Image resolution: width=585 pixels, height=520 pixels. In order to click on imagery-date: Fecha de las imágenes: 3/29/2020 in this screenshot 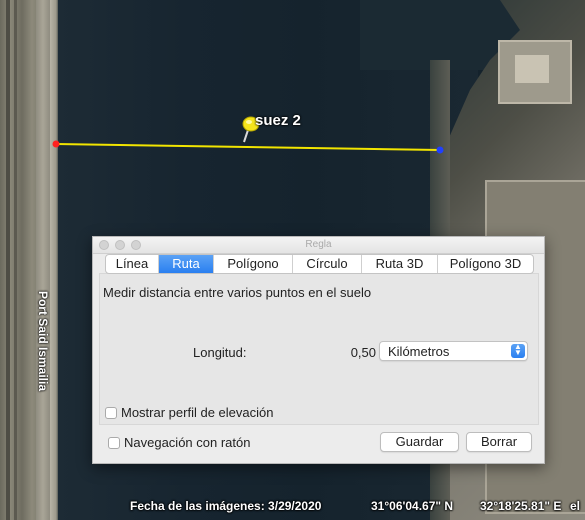, I will do `click(226, 506)`.